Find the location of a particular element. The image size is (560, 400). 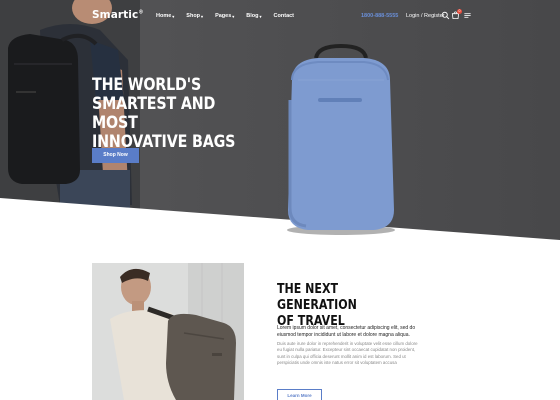

main-menu: Home ▾ Shop ▾ Pages ▾ Blog ▾ Contact is located at coordinates (225, 16).